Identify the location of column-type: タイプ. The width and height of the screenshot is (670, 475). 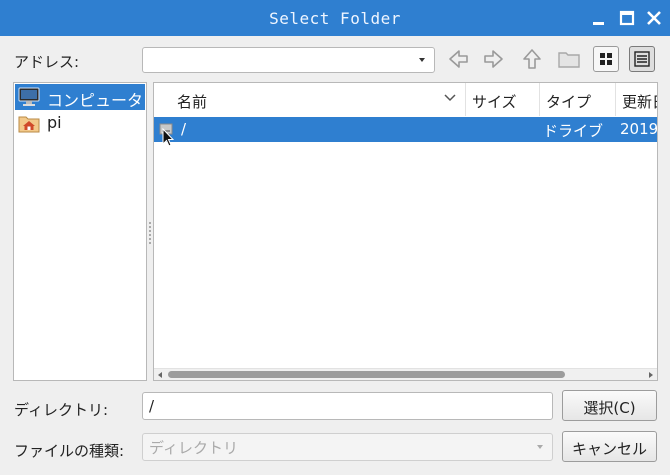
(578, 99).